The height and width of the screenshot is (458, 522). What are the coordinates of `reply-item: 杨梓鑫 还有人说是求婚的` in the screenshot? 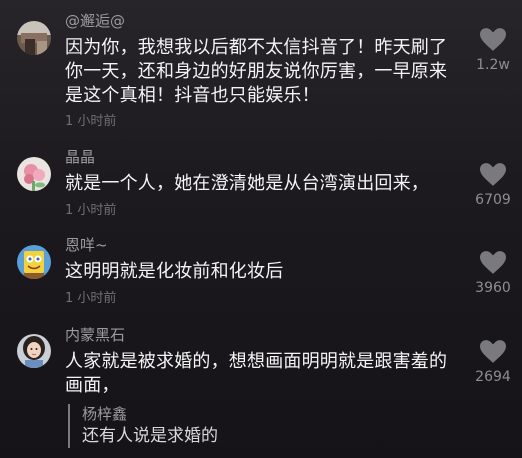 It's located at (240, 426).